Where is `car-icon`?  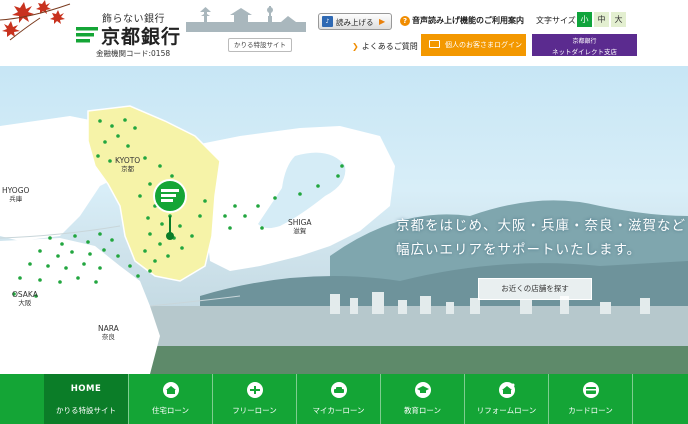 car-icon is located at coordinates (338, 390).